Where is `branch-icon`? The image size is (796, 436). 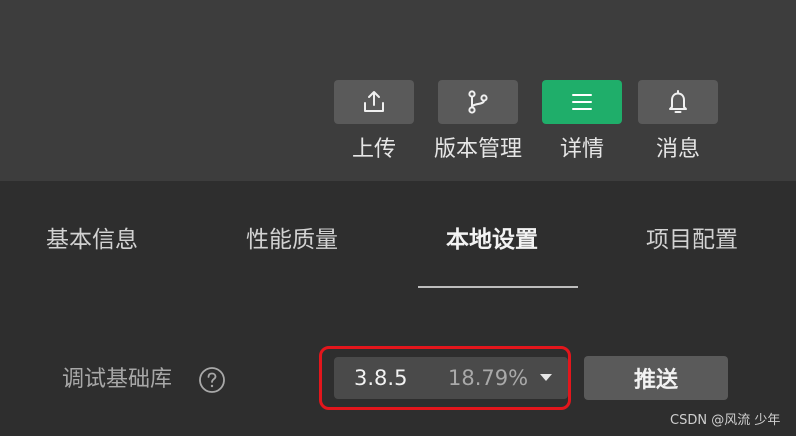 branch-icon is located at coordinates (478, 102).